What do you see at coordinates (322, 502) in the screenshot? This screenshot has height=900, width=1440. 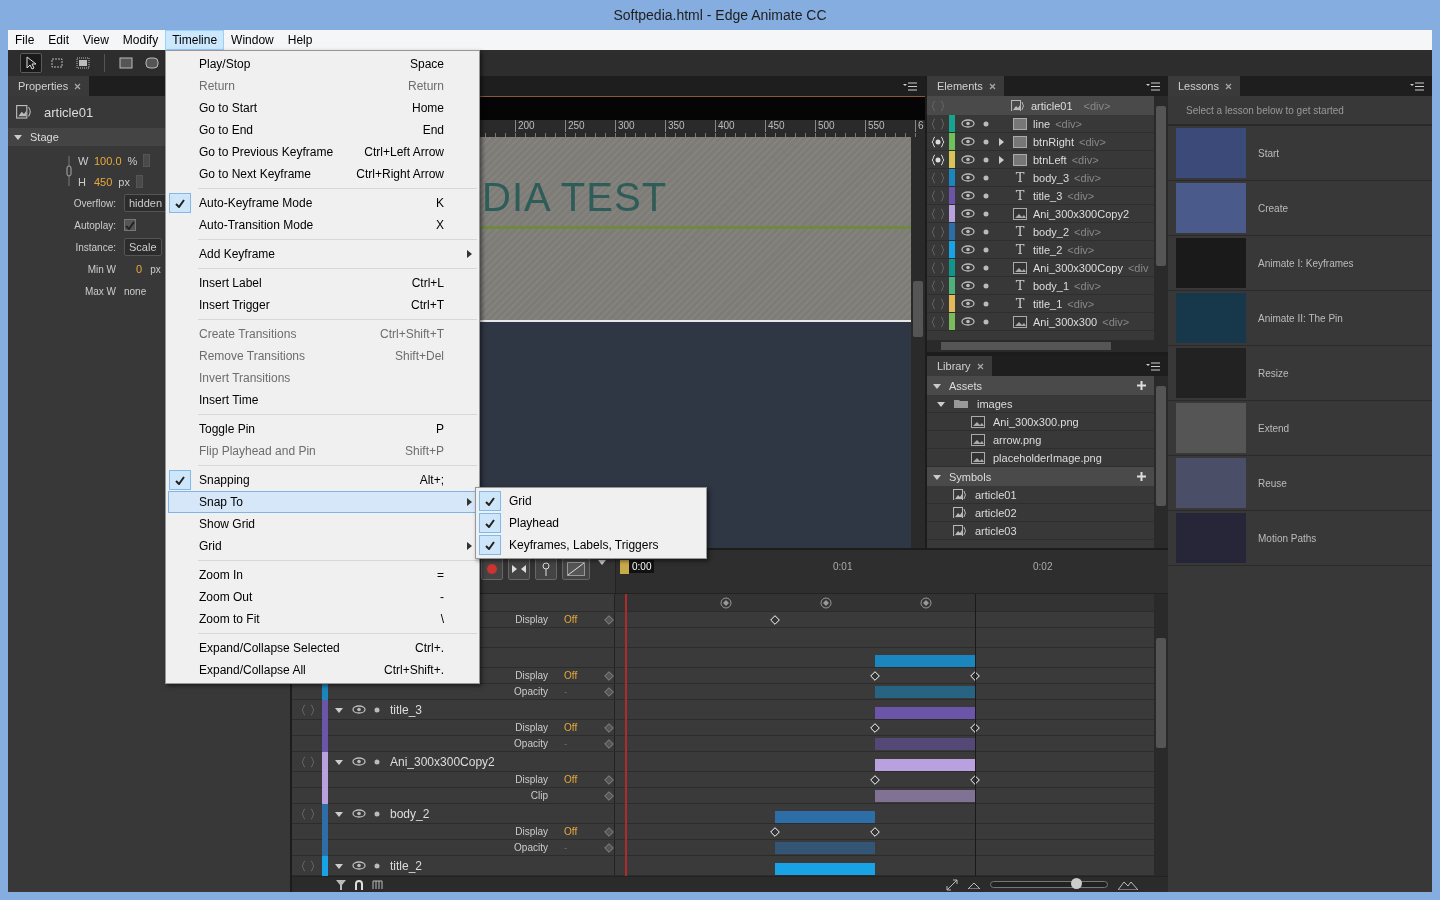 I see `menu-item: Snap To` at bounding box center [322, 502].